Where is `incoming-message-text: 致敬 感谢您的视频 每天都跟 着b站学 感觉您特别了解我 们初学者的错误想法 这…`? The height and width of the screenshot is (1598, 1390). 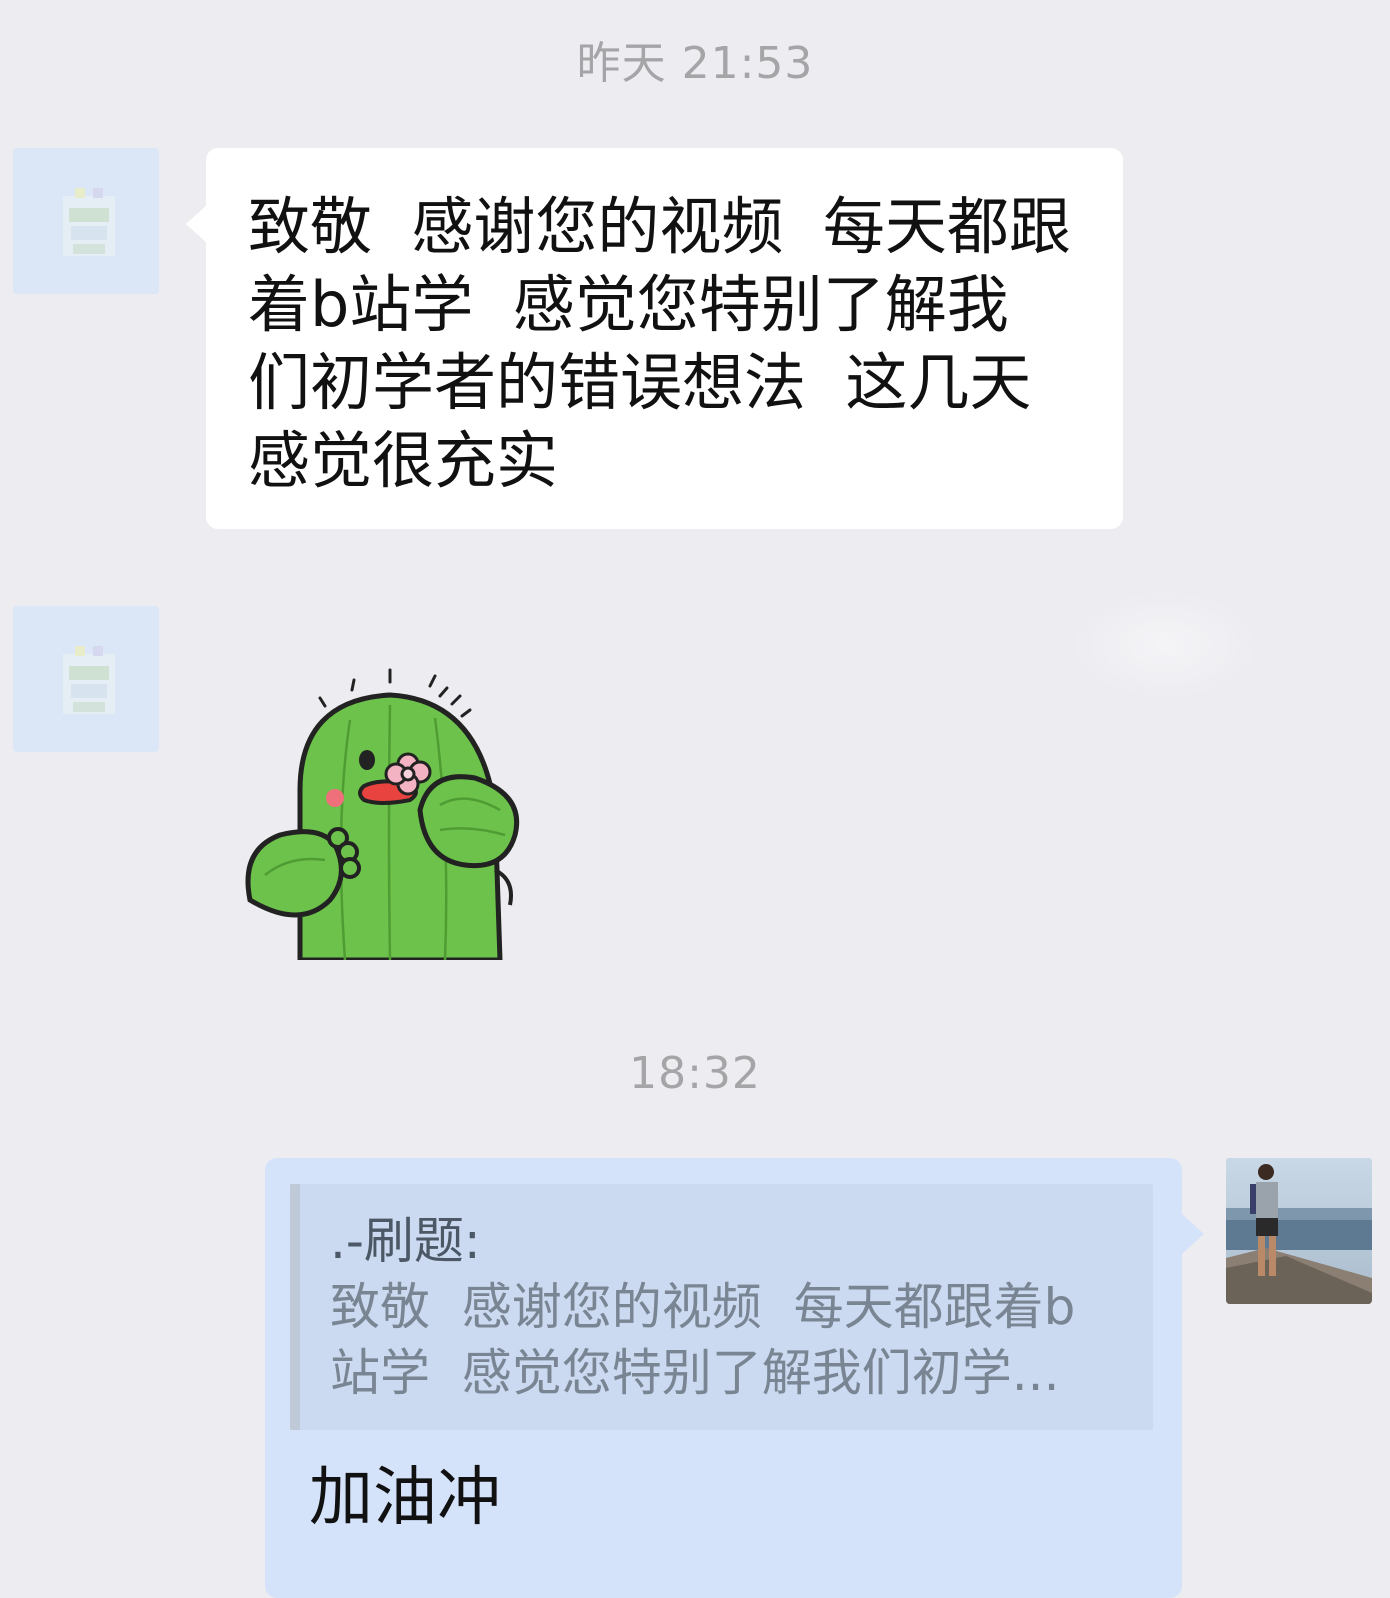
incoming-message-text: 致敬 感谢您的视频 每天都跟 着b站学 感觉您特别了解我 们初学者的错误想法 这… is located at coordinates (659, 343).